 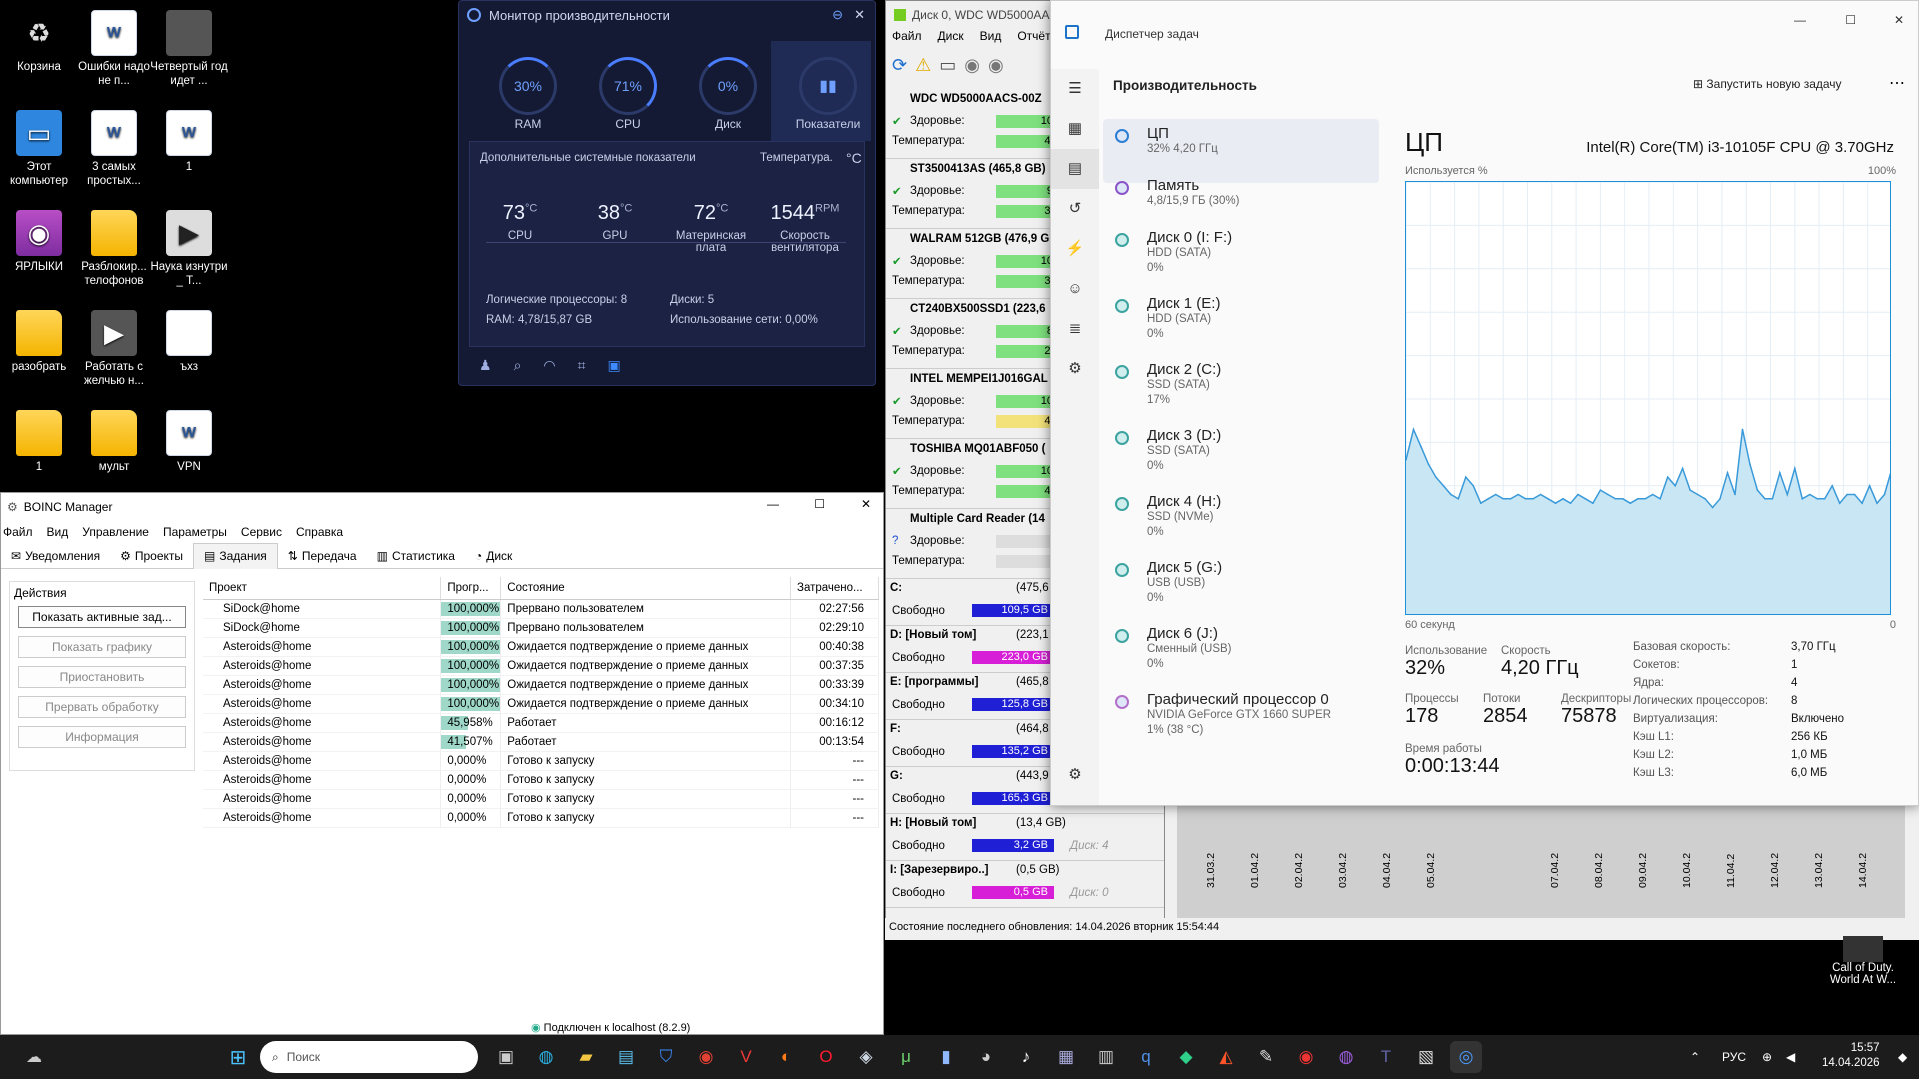 What do you see at coordinates (1734, 1057) in the screenshot?
I see `language-indicator: РУС` at bounding box center [1734, 1057].